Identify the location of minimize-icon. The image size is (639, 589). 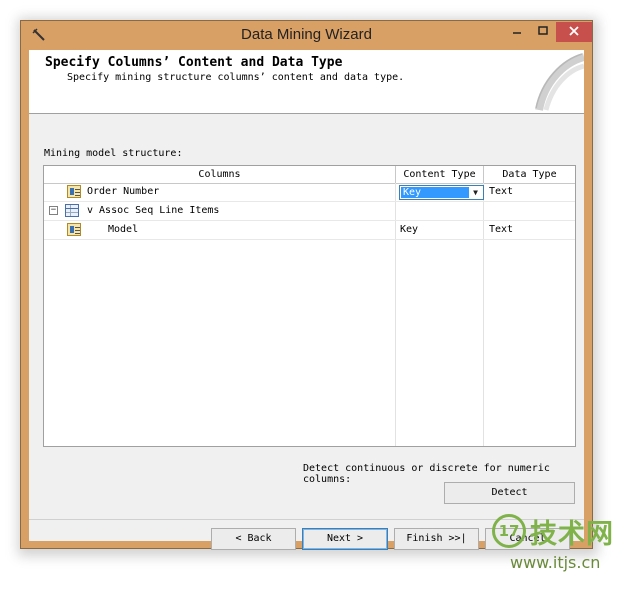
(517, 33).